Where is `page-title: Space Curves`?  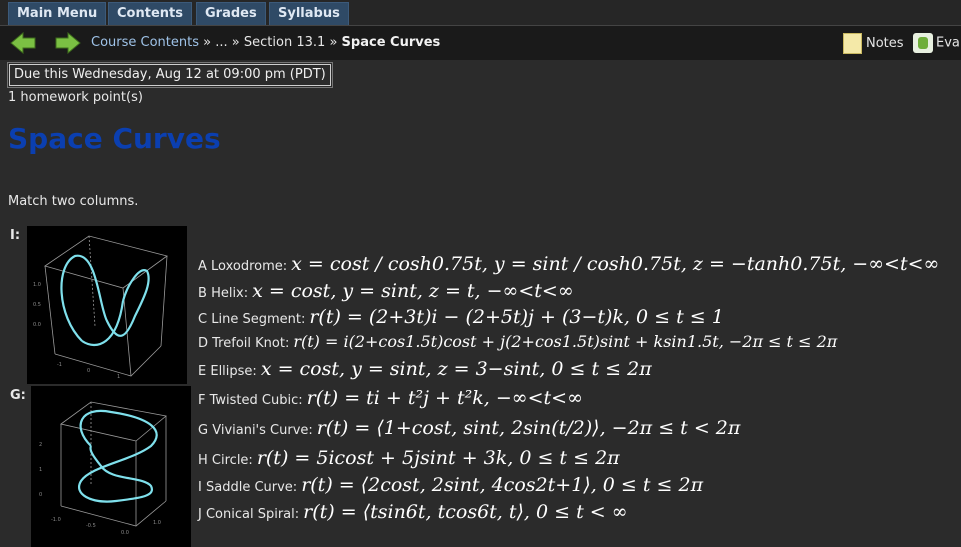 page-title: Space Curves is located at coordinates (114, 138).